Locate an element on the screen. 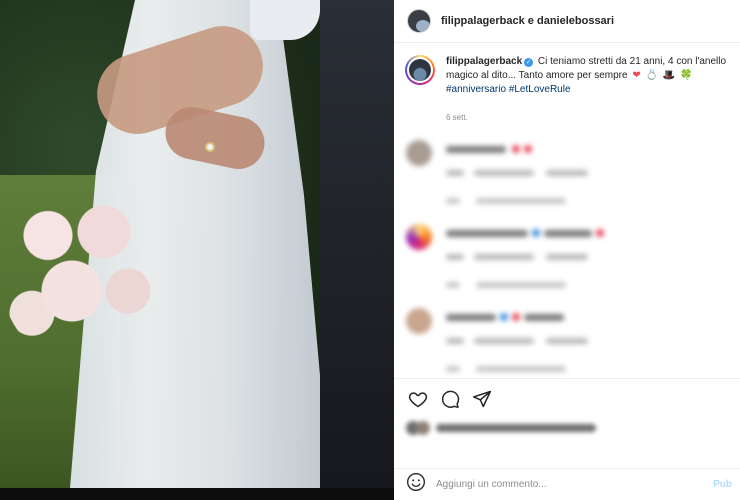 The width and height of the screenshot is (740, 500). heart-outline-icon is located at coordinates (418, 399).